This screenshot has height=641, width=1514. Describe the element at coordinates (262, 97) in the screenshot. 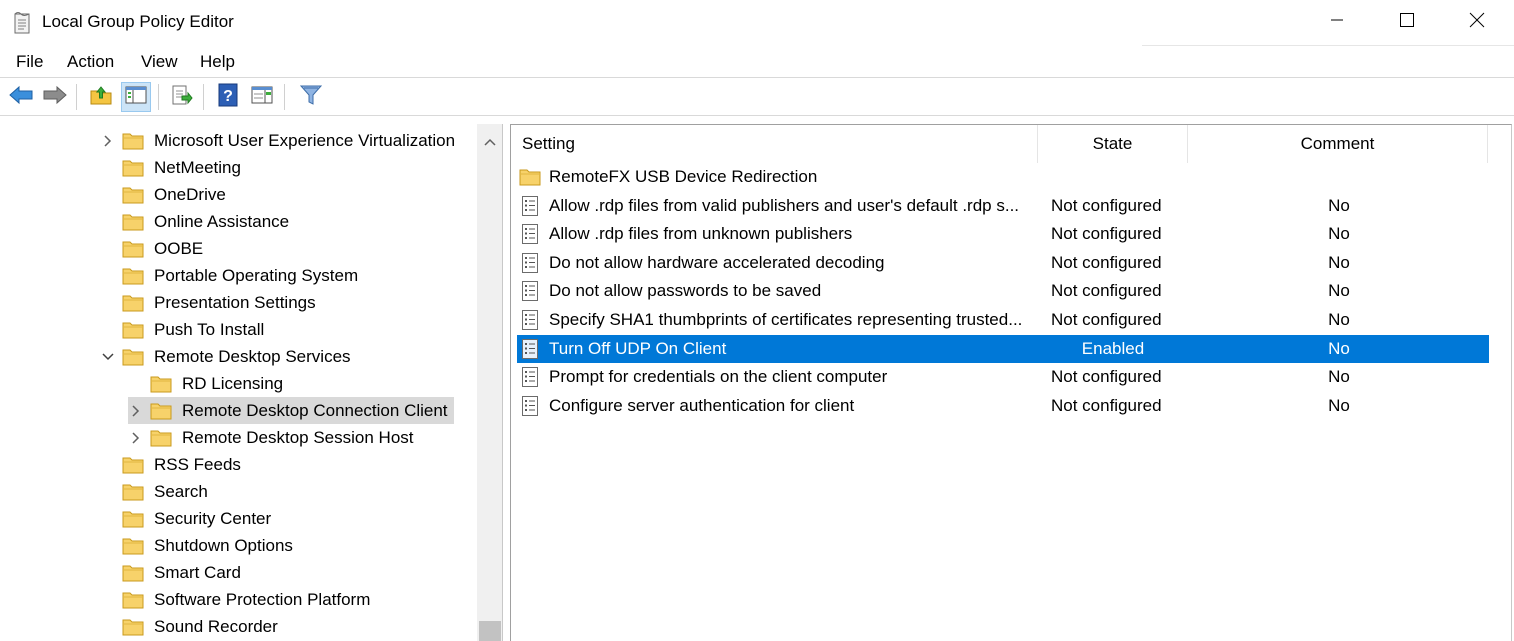

I see `extended-view-button` at that location.